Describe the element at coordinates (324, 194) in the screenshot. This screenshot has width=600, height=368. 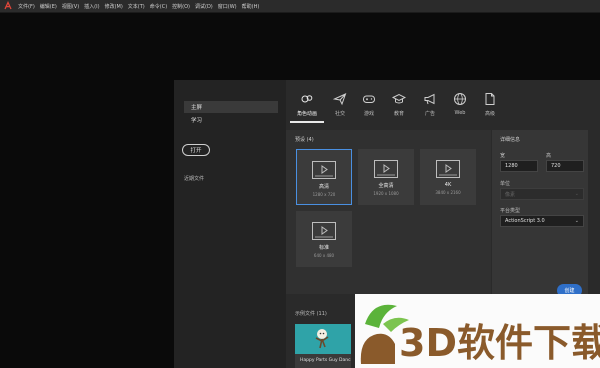
I see `preset-resolution: 1280 x 720` at that location.